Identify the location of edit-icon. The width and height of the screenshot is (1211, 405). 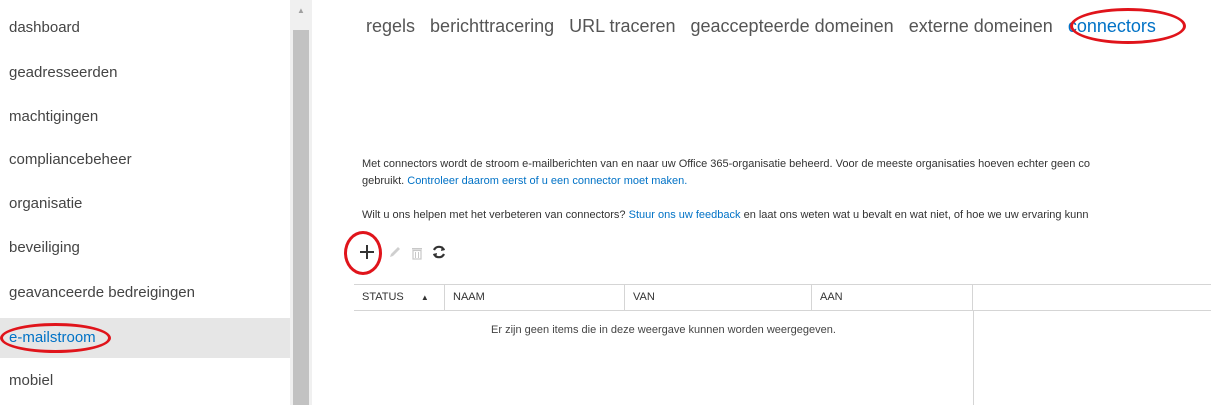
(395, 256).